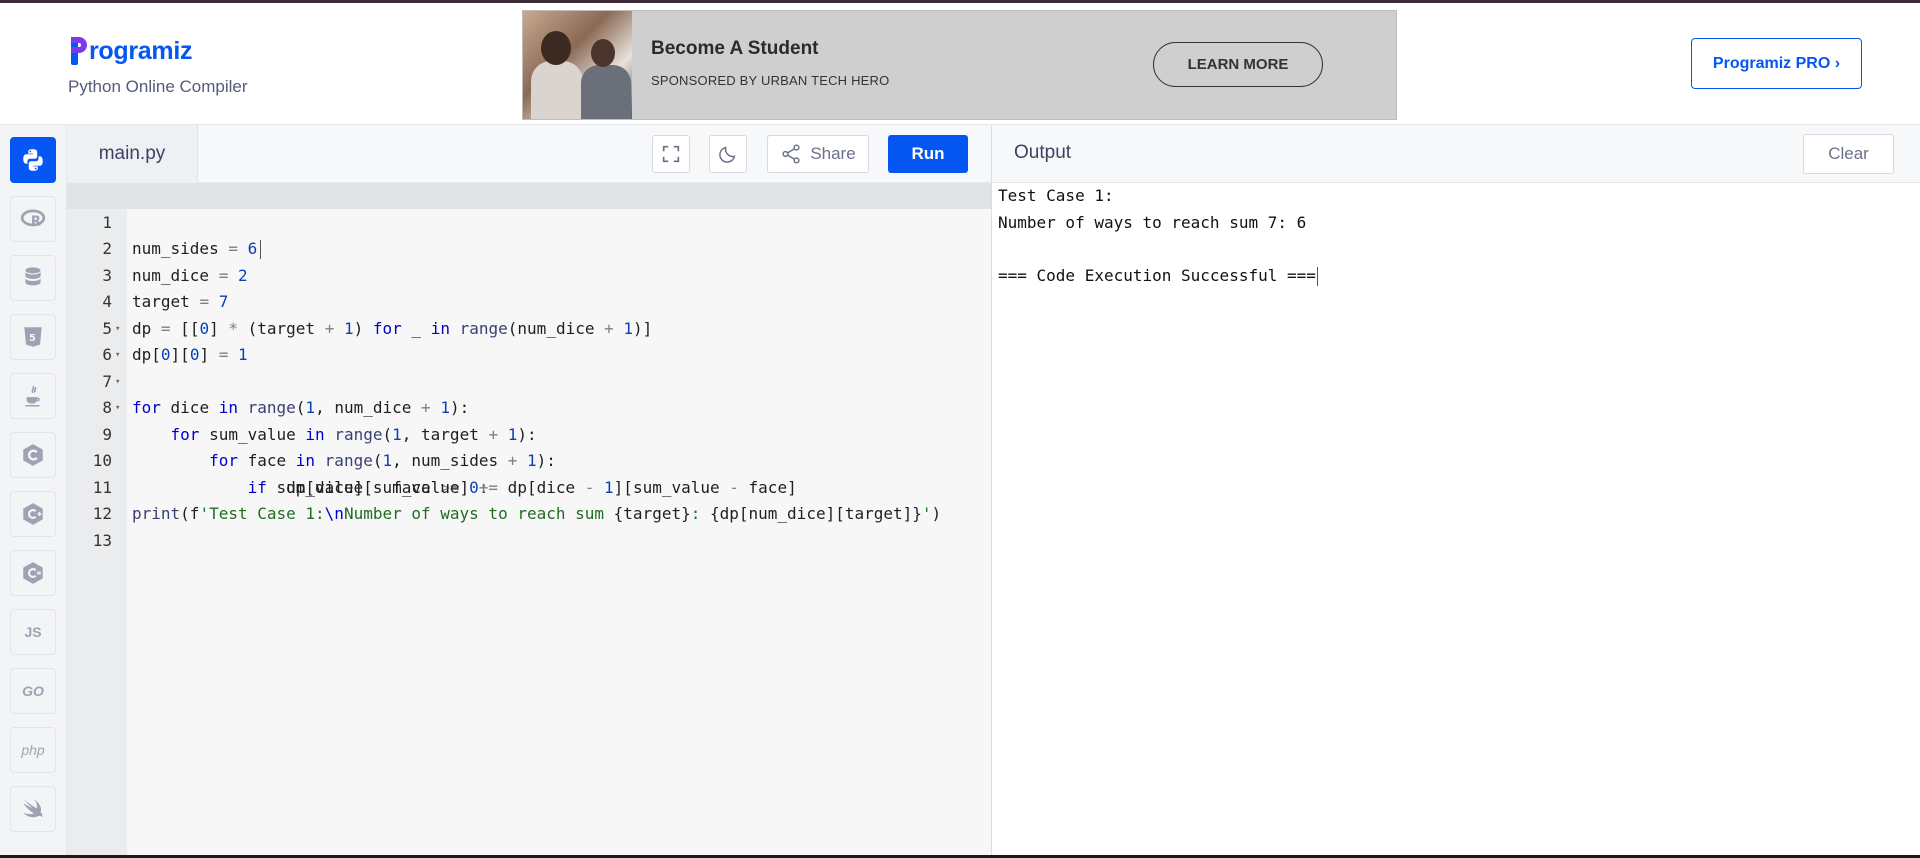 The height and width of the screenshot is (858, 1920). I want to click on ad-title: Become A Student, so click(735, 48).